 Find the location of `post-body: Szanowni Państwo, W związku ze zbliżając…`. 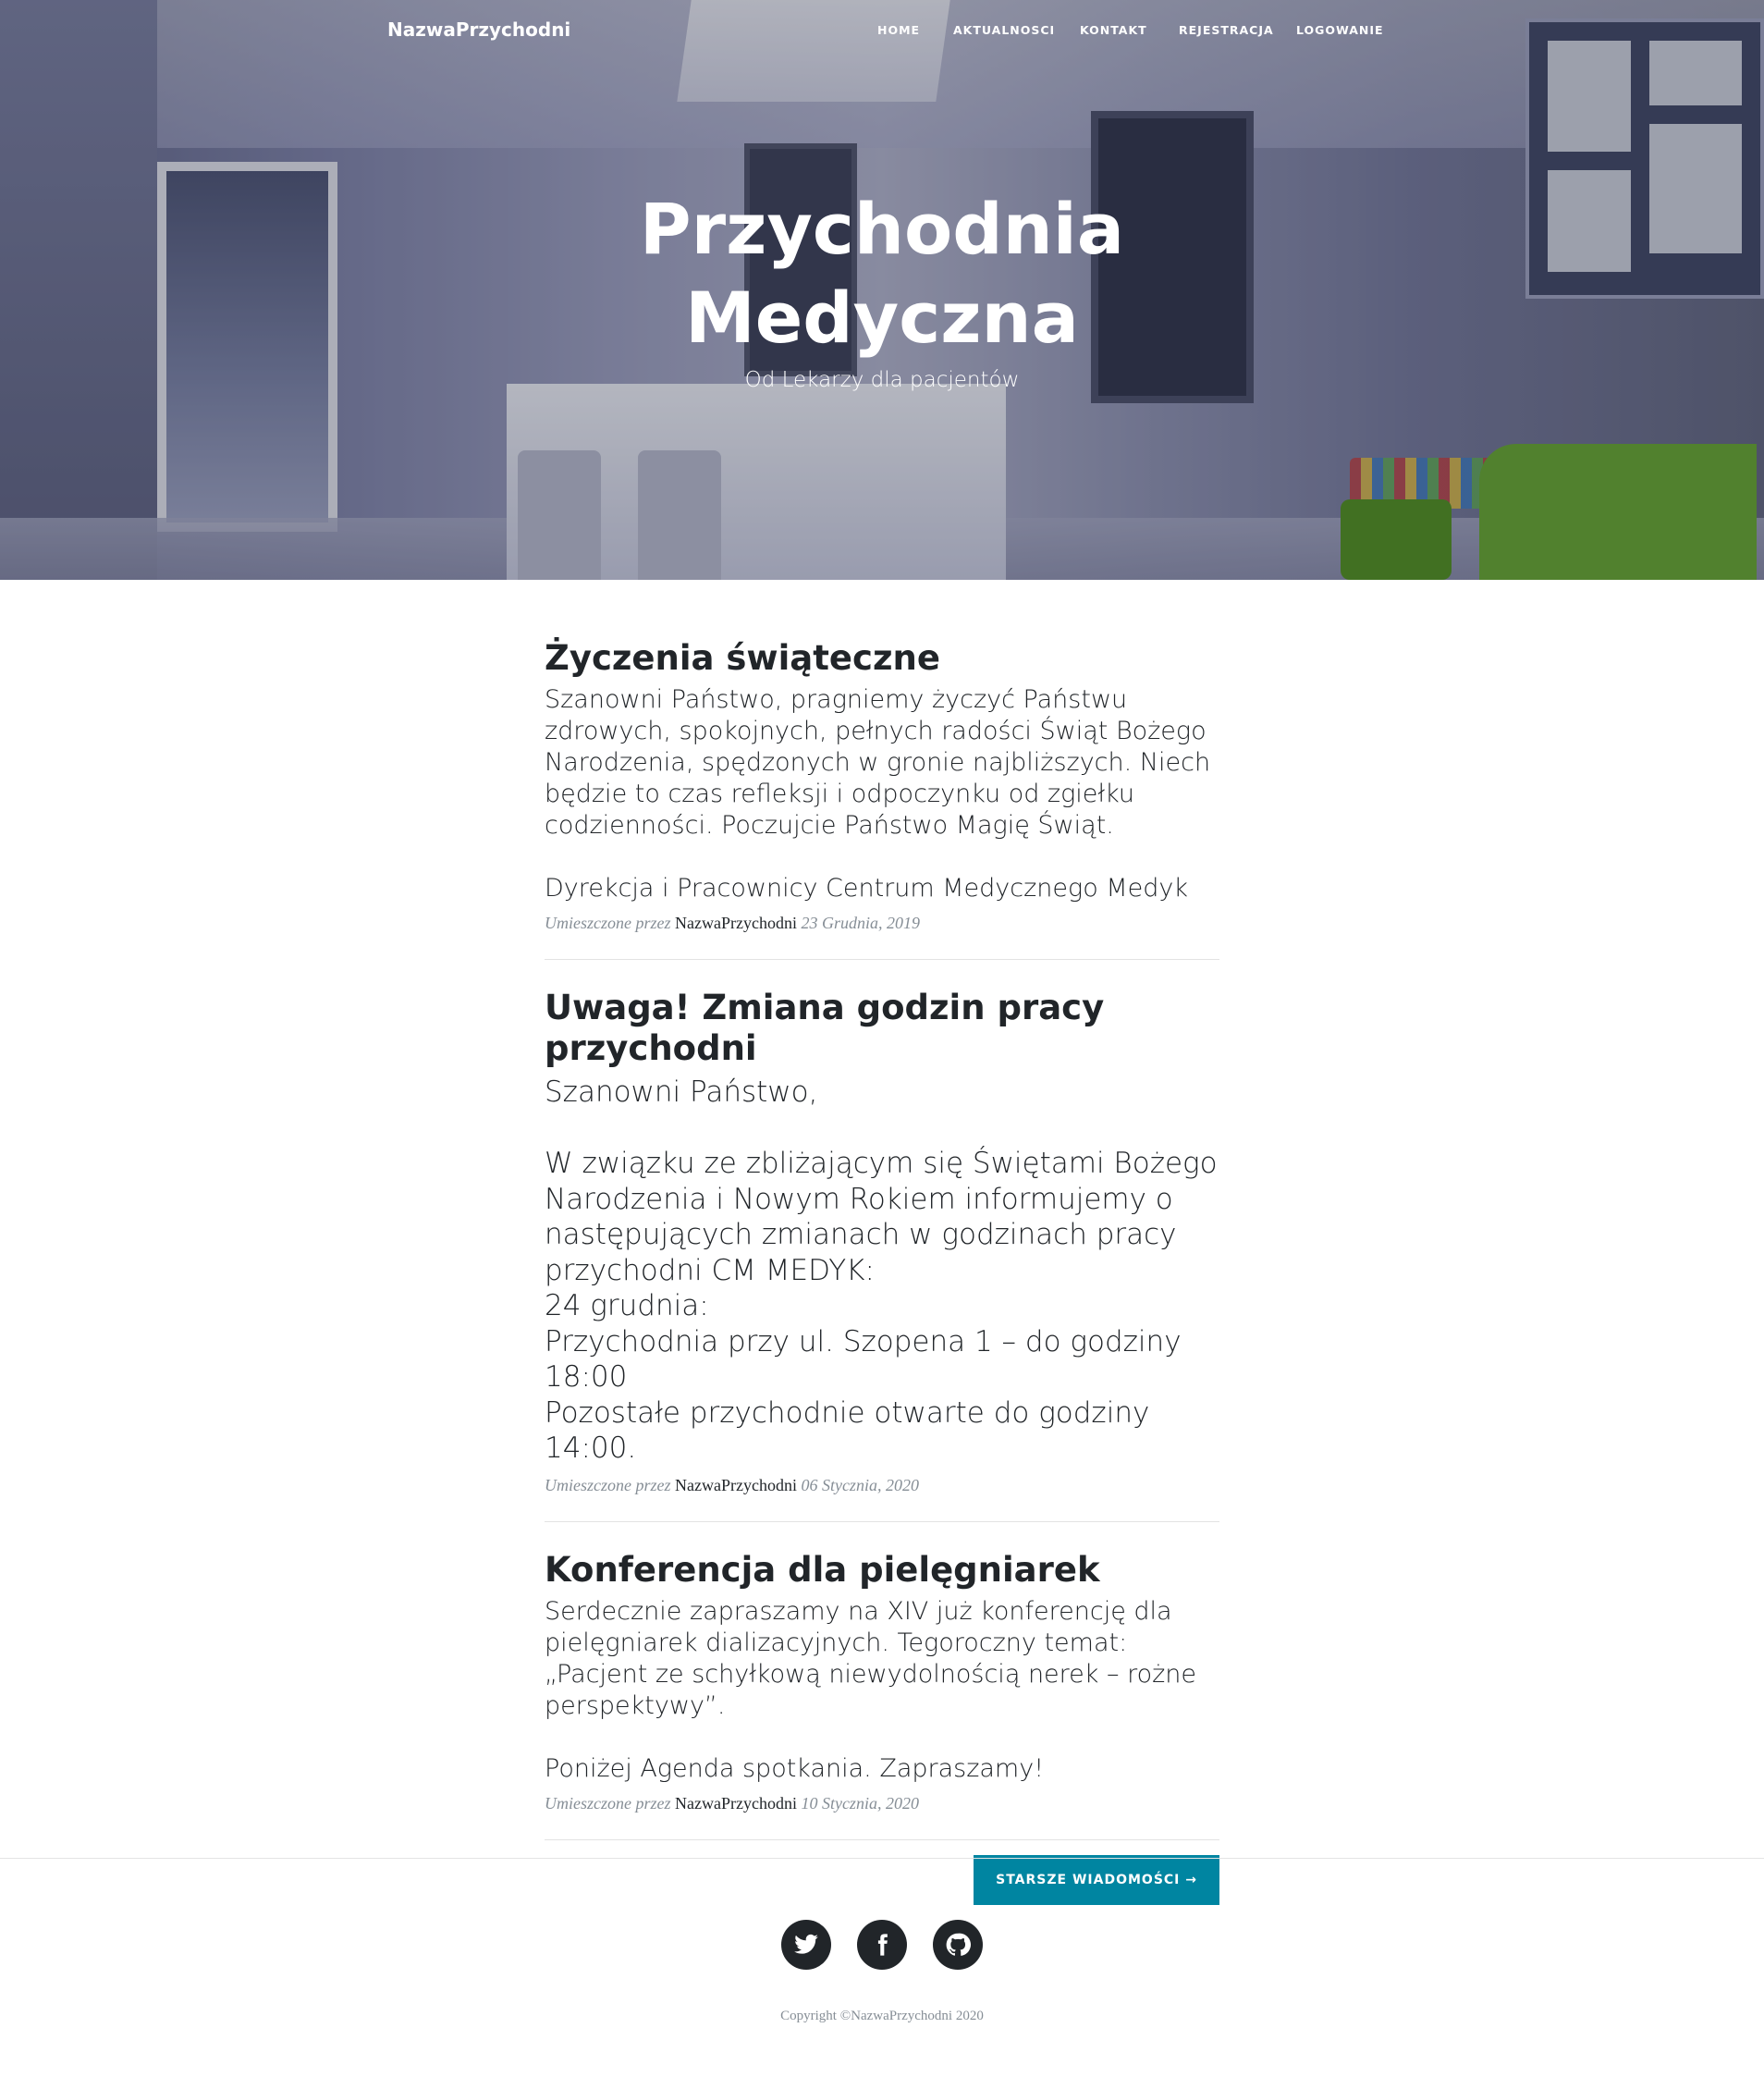

post-body: Szanowni Państwo, W związku ze zbliżając… is located at coordinates (882, 1270).